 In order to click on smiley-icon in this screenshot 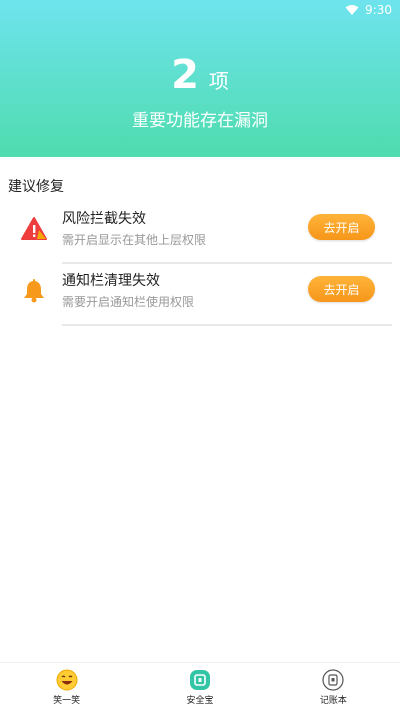, I will do `click(67, 680)`.